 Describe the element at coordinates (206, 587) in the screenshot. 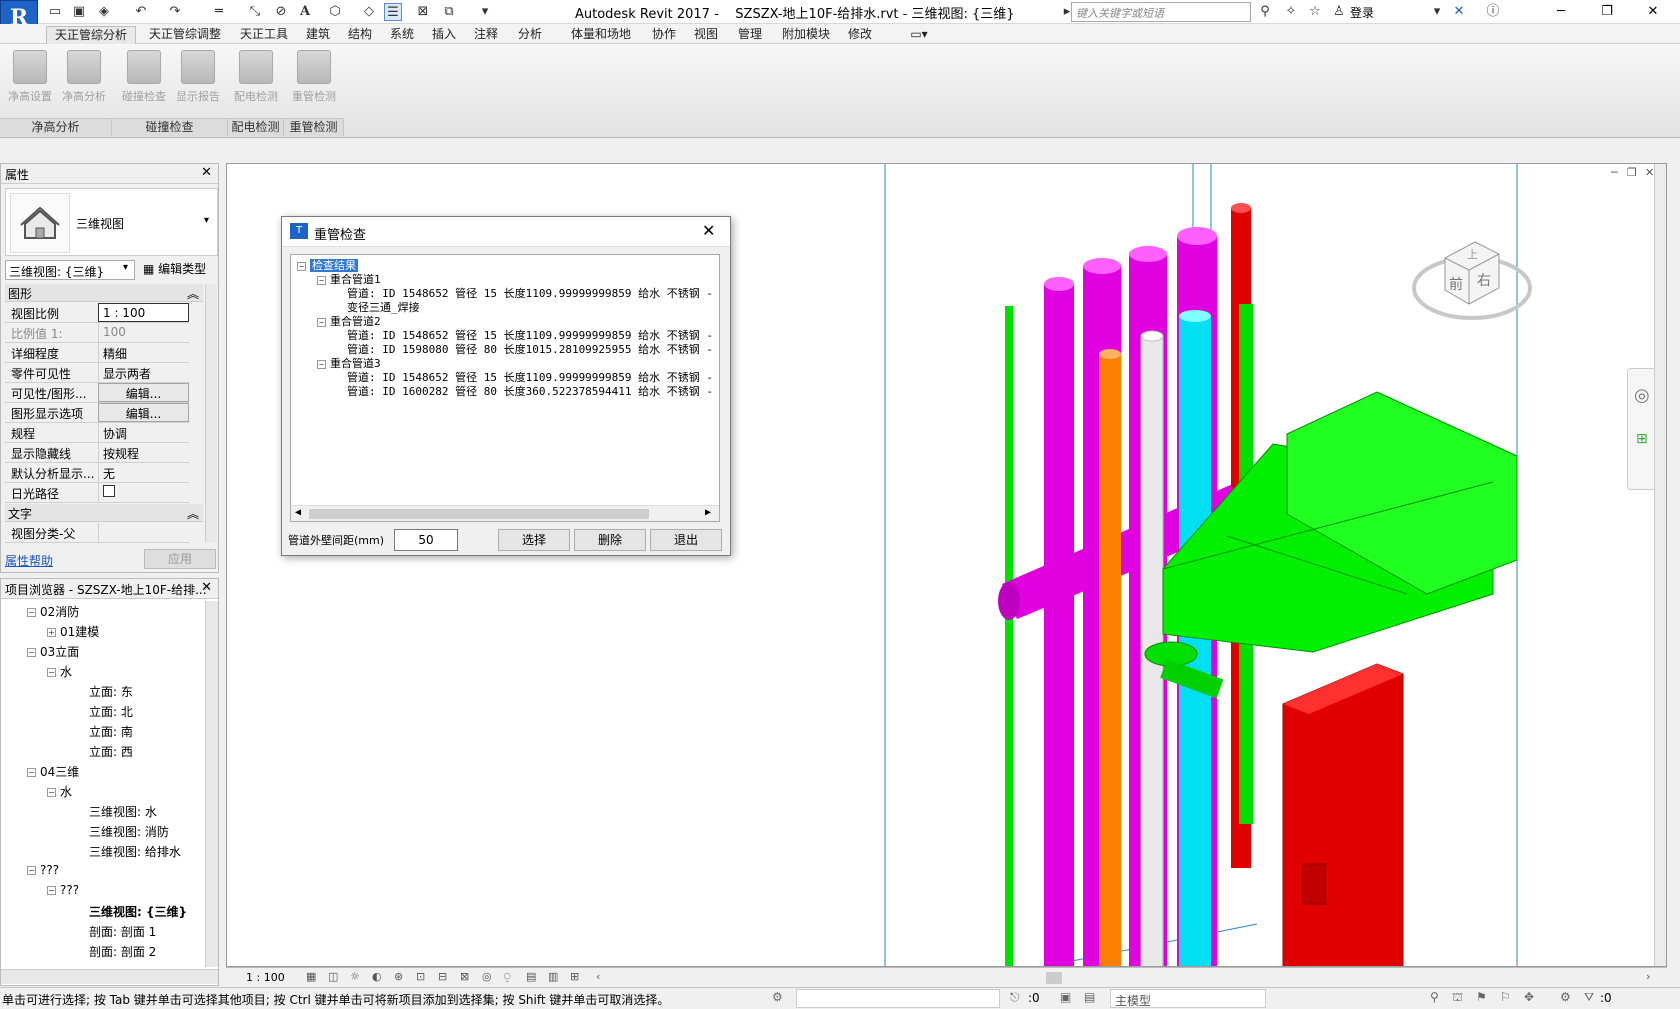

I see `close-browser-icon: ✕` at that location.